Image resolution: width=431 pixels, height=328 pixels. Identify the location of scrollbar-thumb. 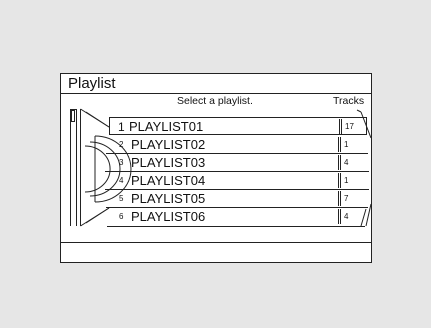
(73, 116).